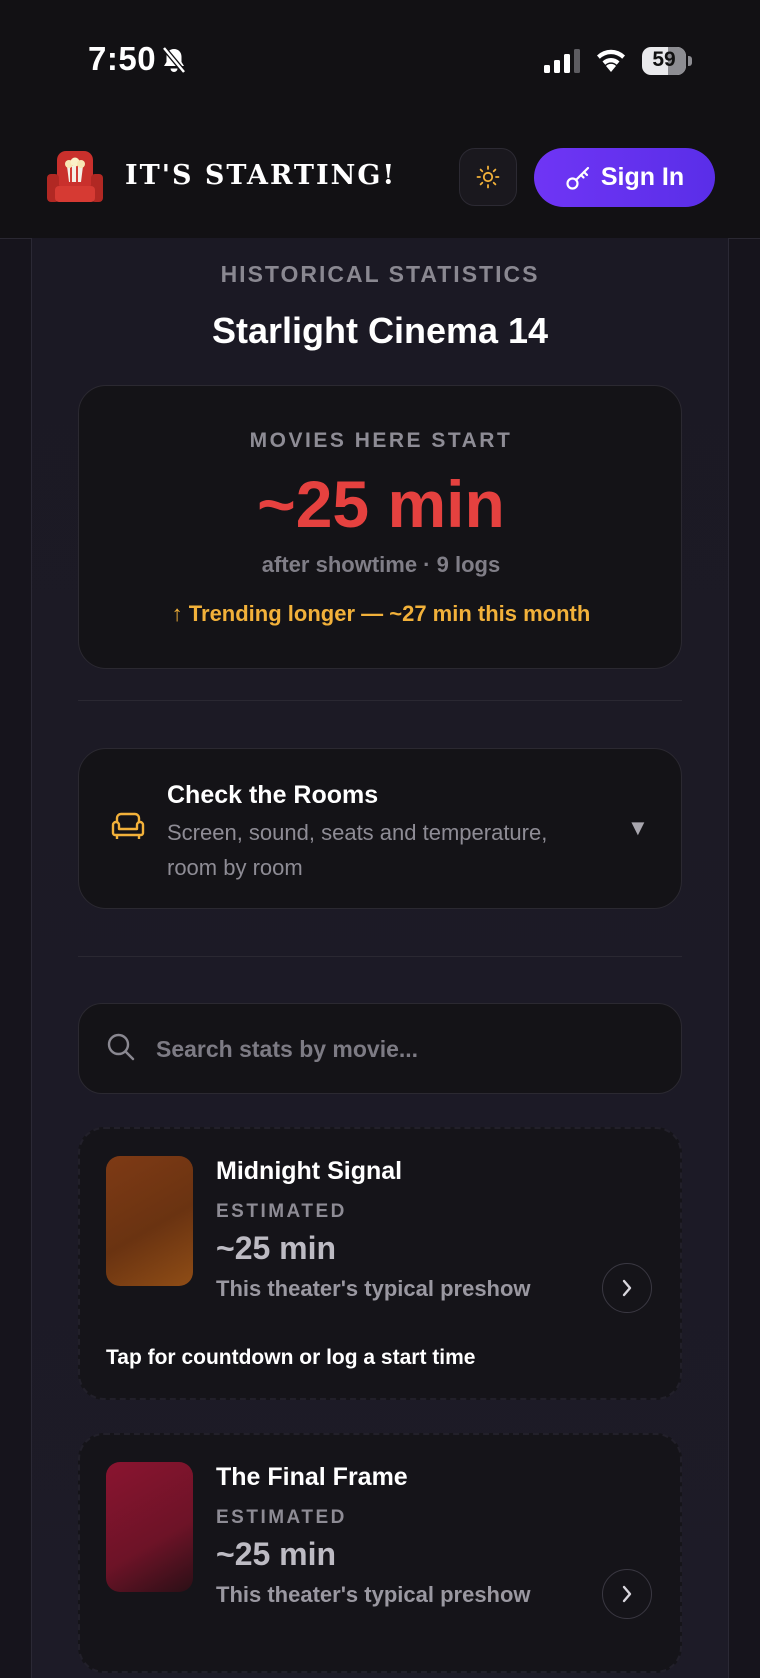 This screenshot has width=760, height=1678. Describe the element at coordinates (312, 1477) in the screenshot. I see `movie-title: The Final Frame` at that location.